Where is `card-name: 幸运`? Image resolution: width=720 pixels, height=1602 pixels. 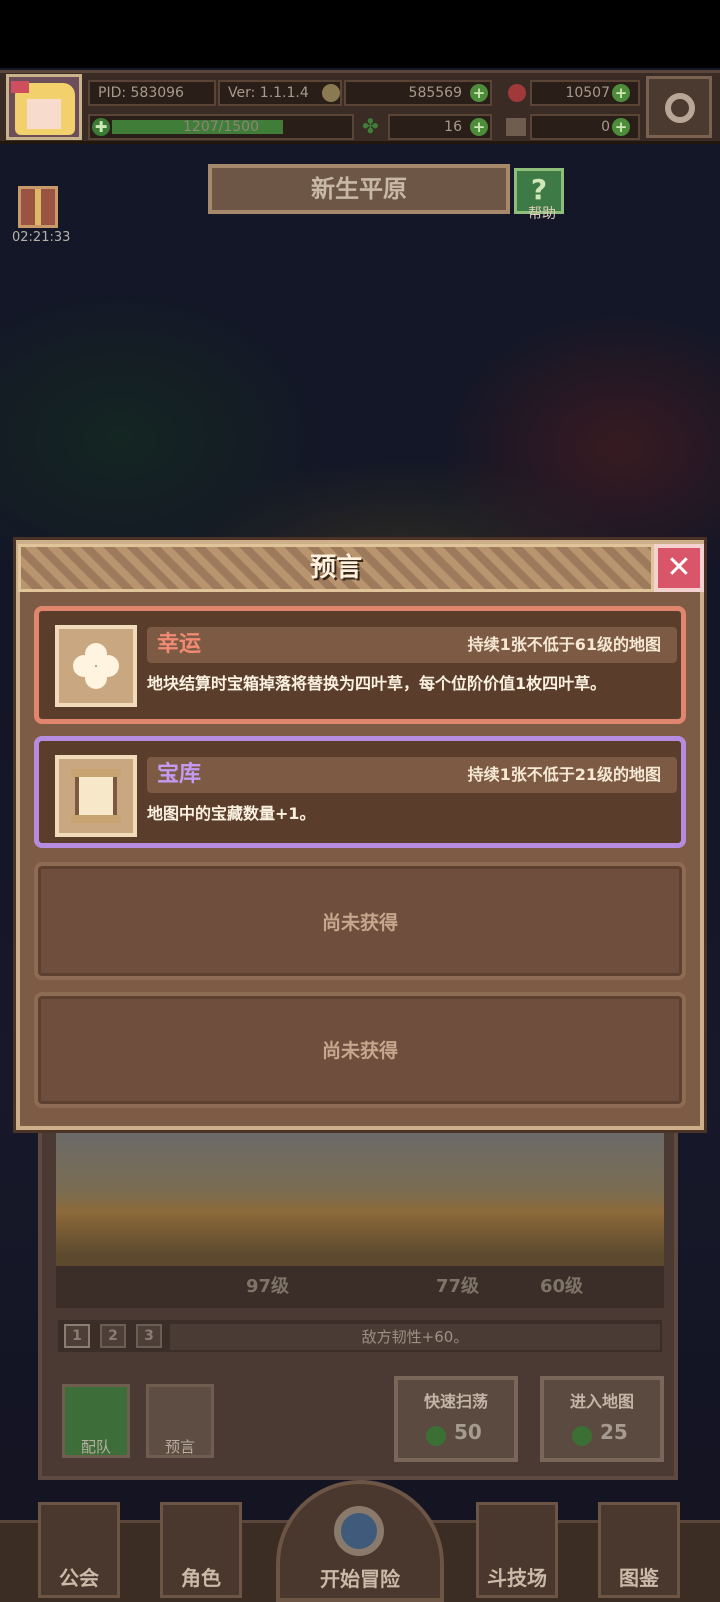 card-name: 幸运 is located at coordinates (179, 644).